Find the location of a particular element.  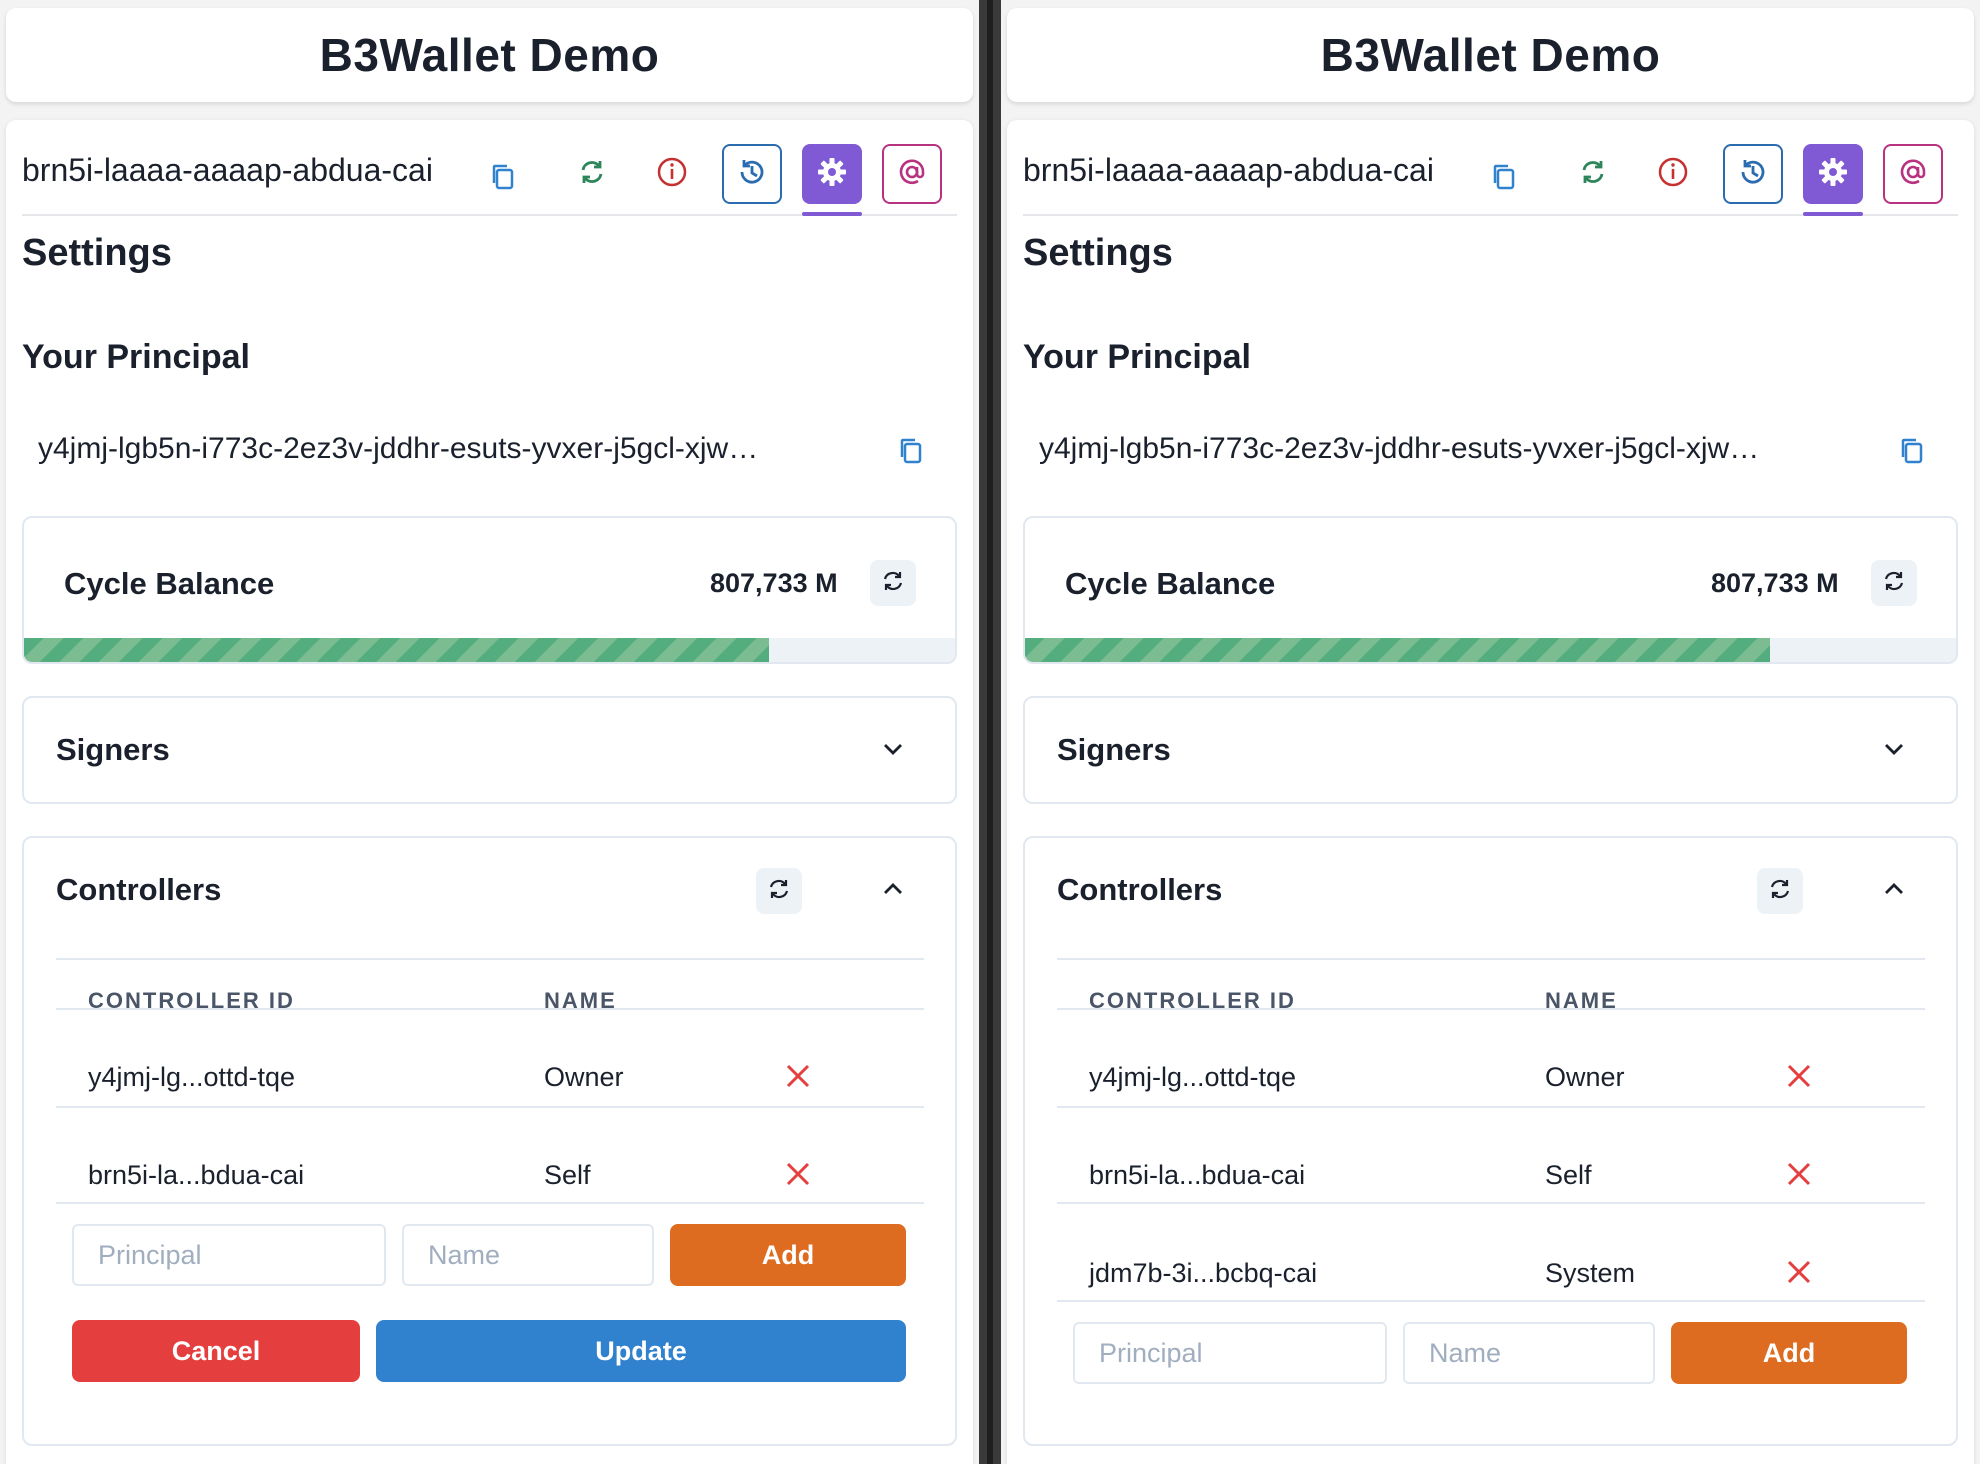

active-tab-indicator is located at coordinates (832, 214).